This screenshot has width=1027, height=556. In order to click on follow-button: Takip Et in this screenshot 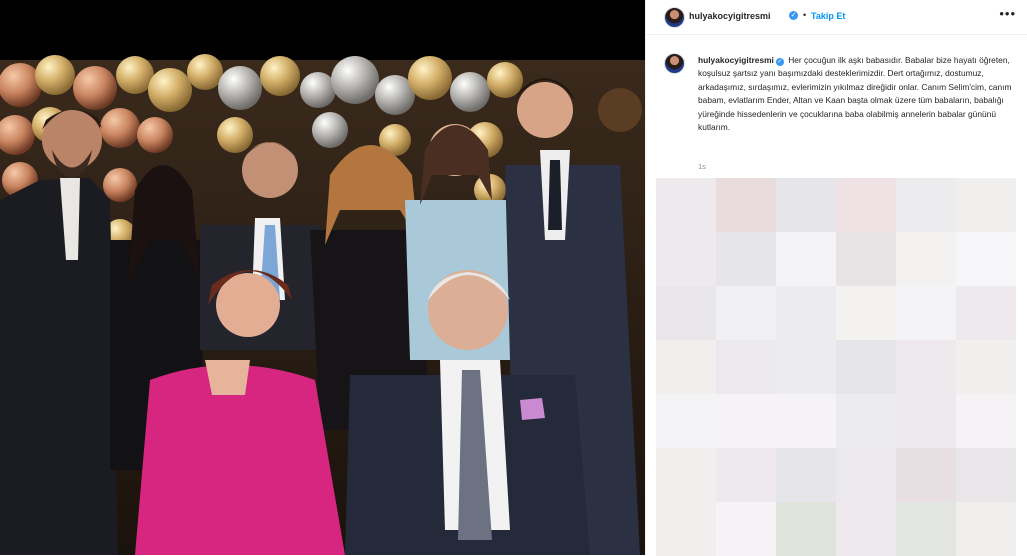, I will do `click(828, 16)`.